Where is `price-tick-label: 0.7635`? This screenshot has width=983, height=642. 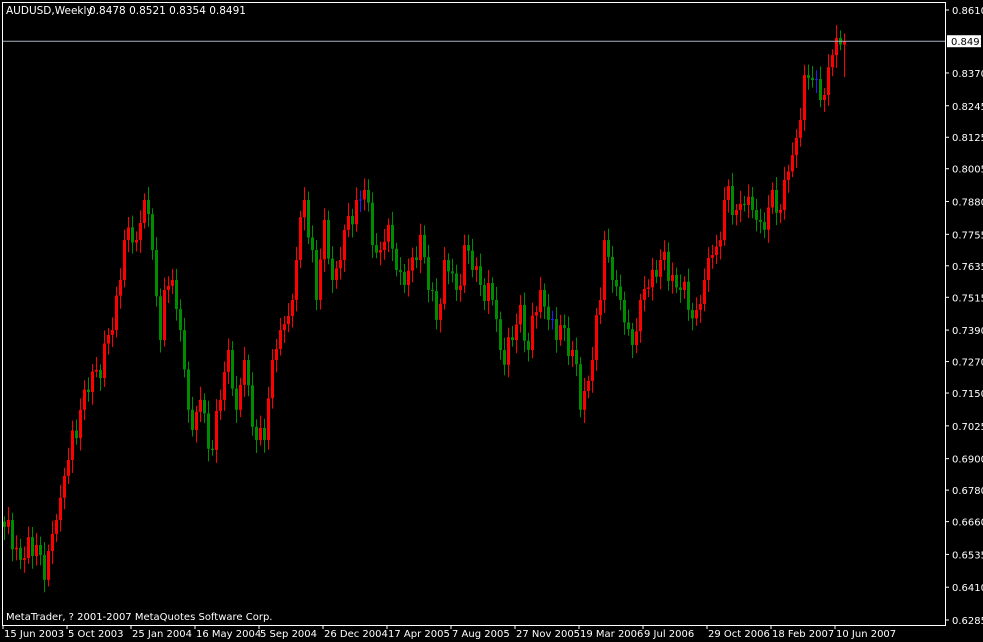
price-tick-label: 0.7635 is located at coordinates (967, 267).